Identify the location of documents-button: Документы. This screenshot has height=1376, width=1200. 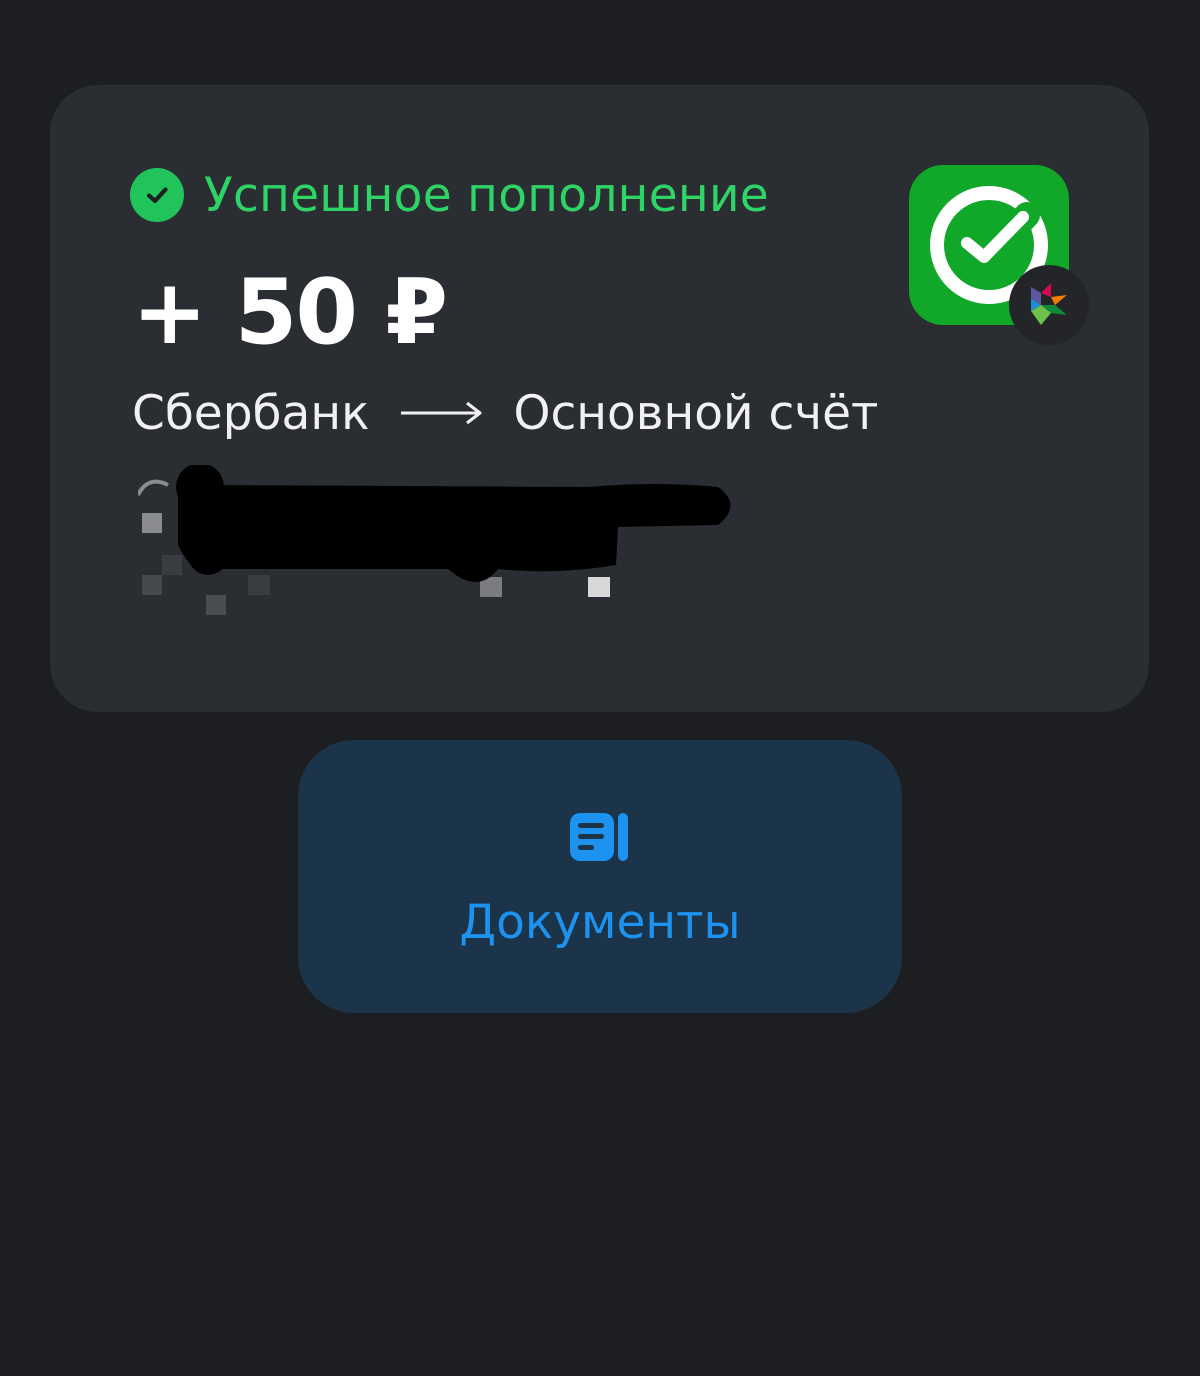
(600, 876).